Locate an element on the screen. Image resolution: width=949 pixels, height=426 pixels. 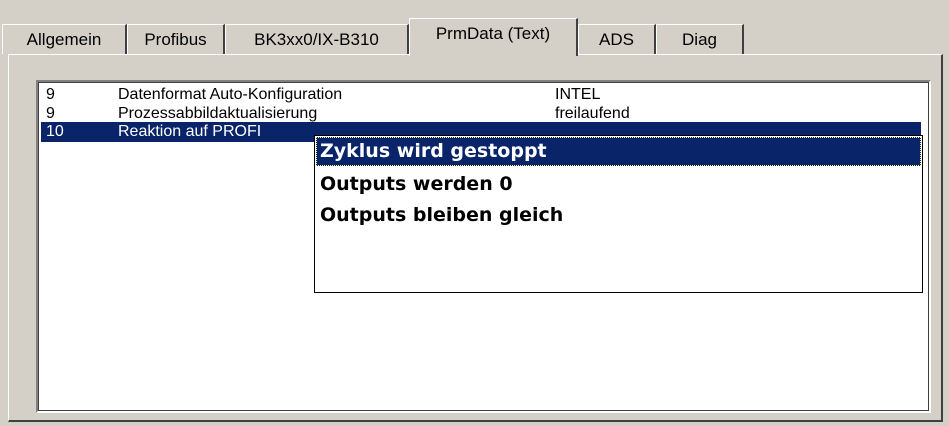
tab-diag: Diag is located at coordinates (700, 39).